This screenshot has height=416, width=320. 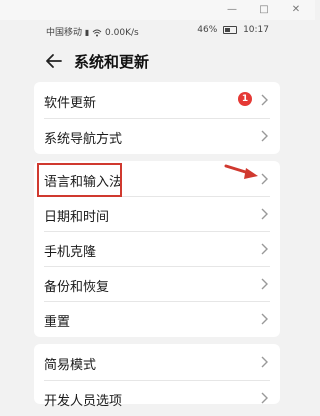 I want to click on settings-item-label: 软件更新, so click(x=70, y=103).